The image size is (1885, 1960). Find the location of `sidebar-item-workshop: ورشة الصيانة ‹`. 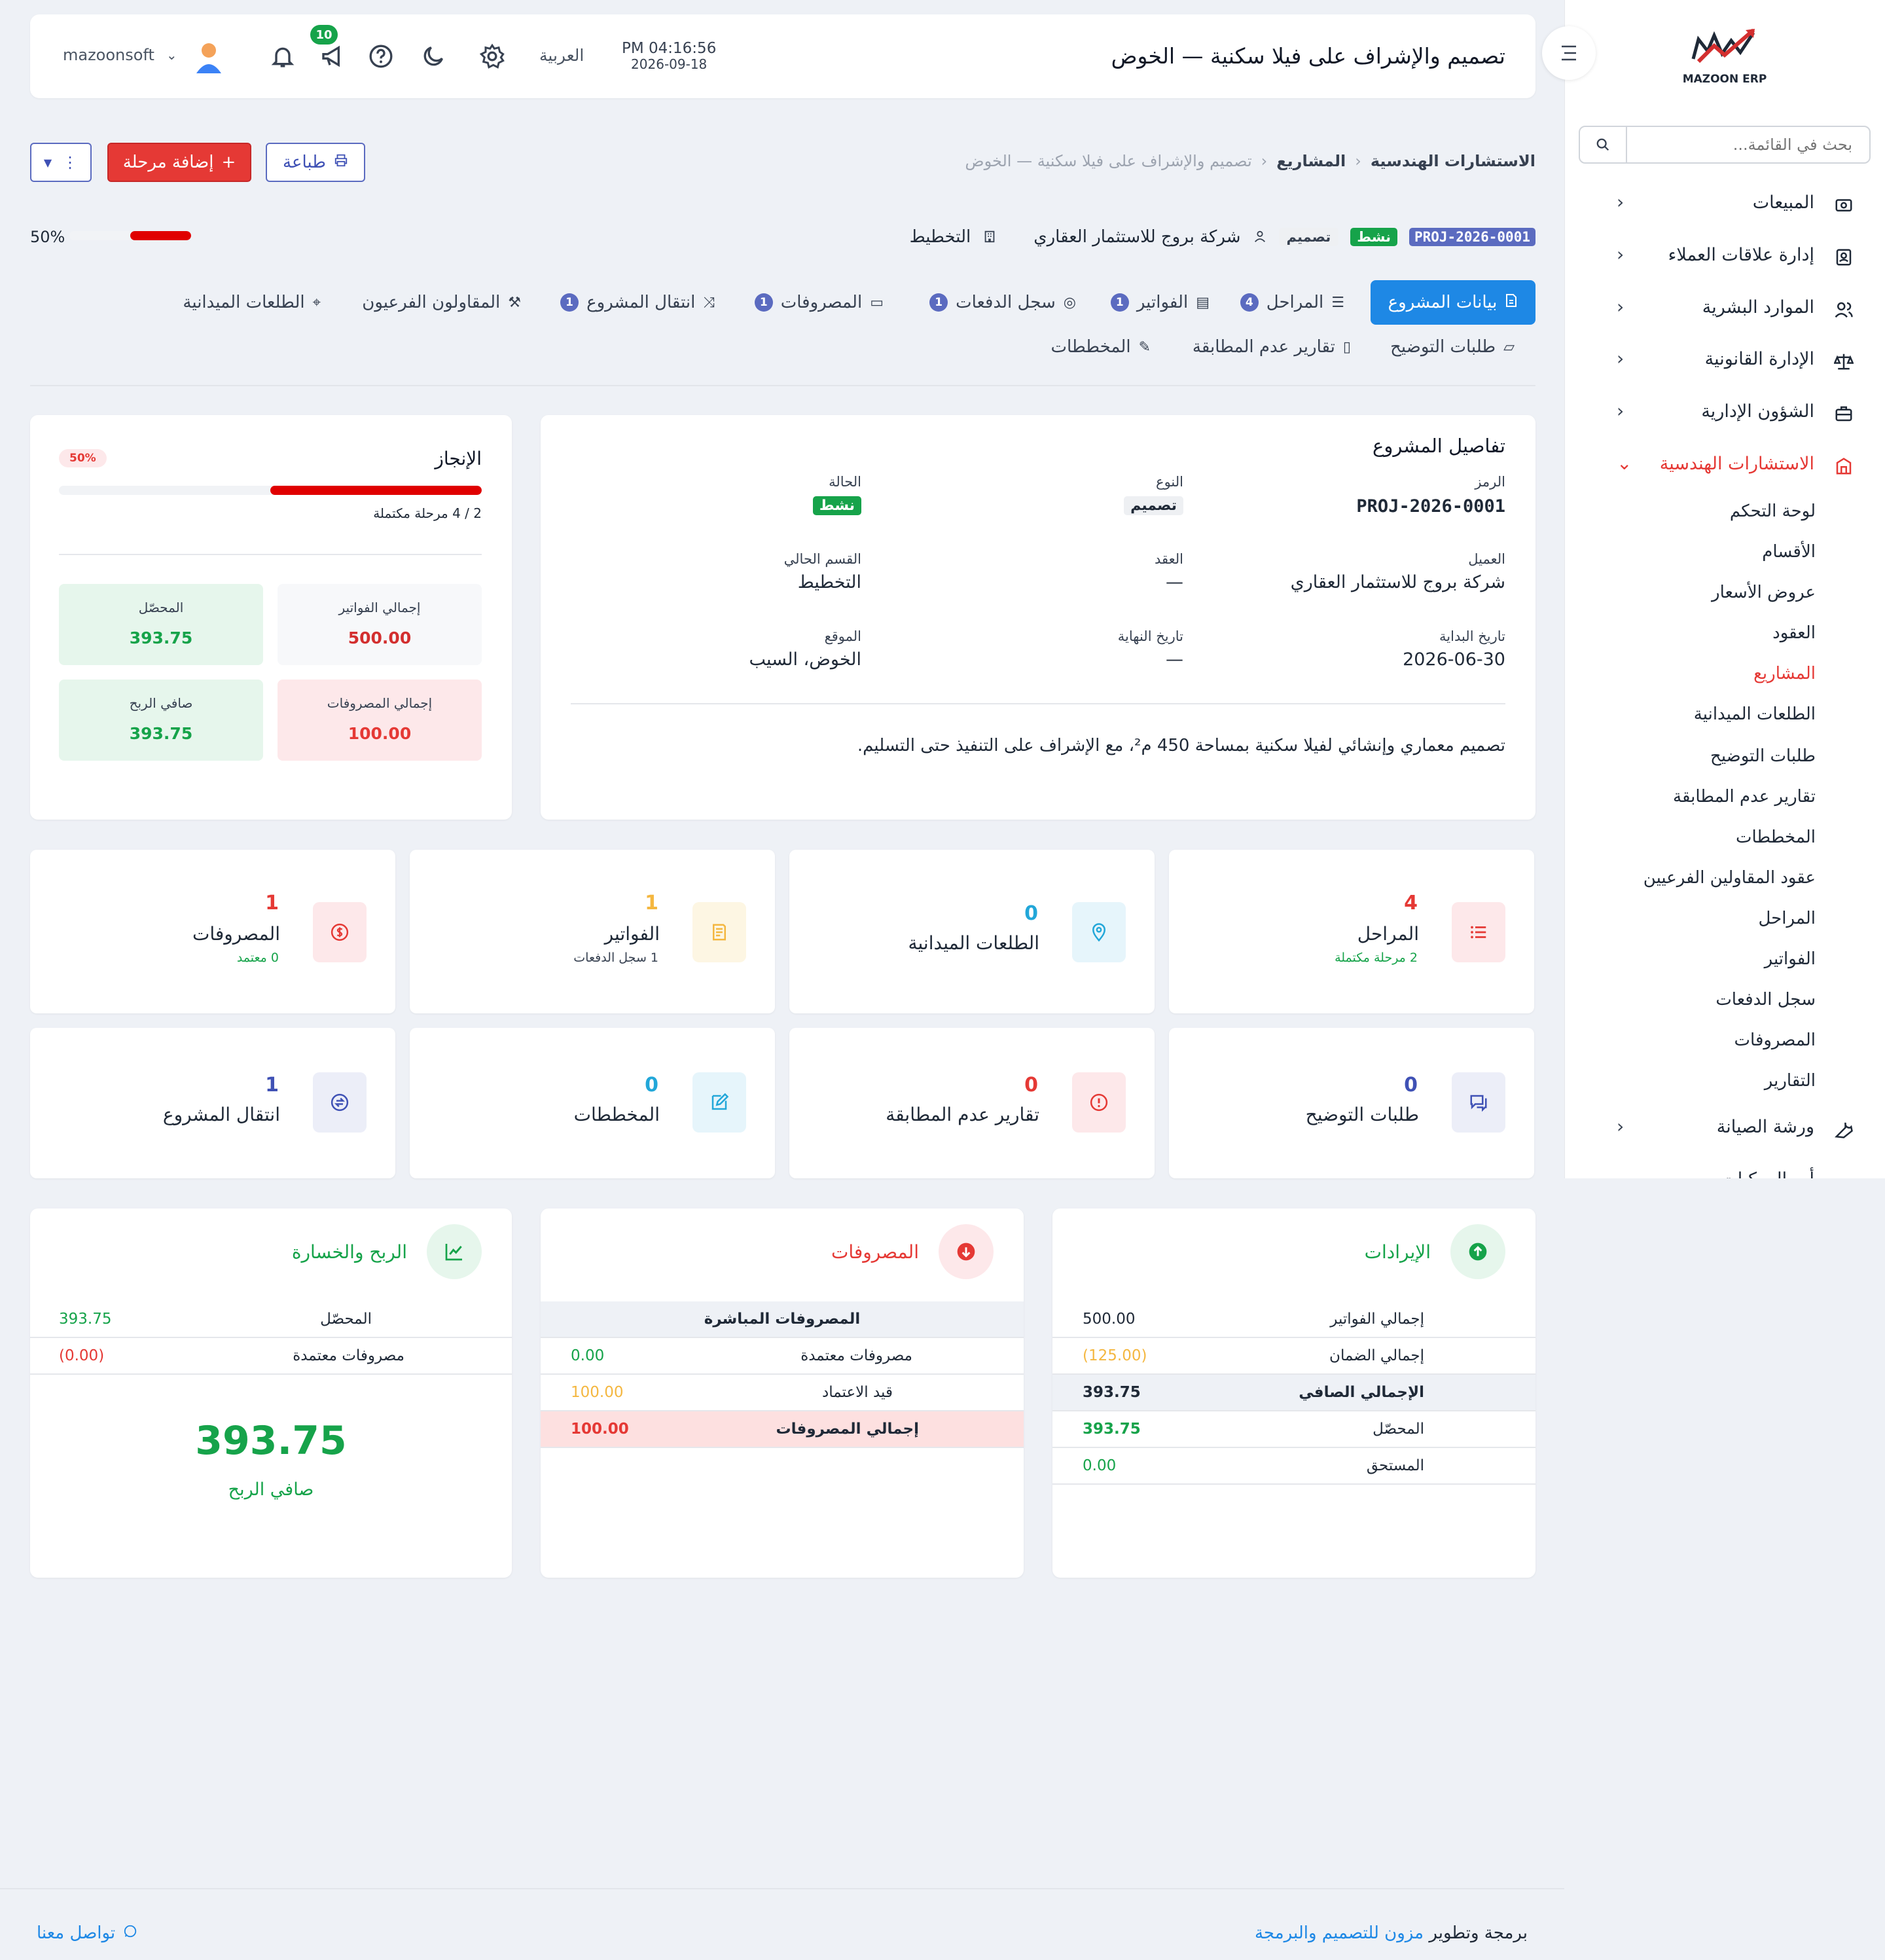

sidebar-item-workshop: ورشة الصيانة ‹ is located at coordinates (1725, 1128).